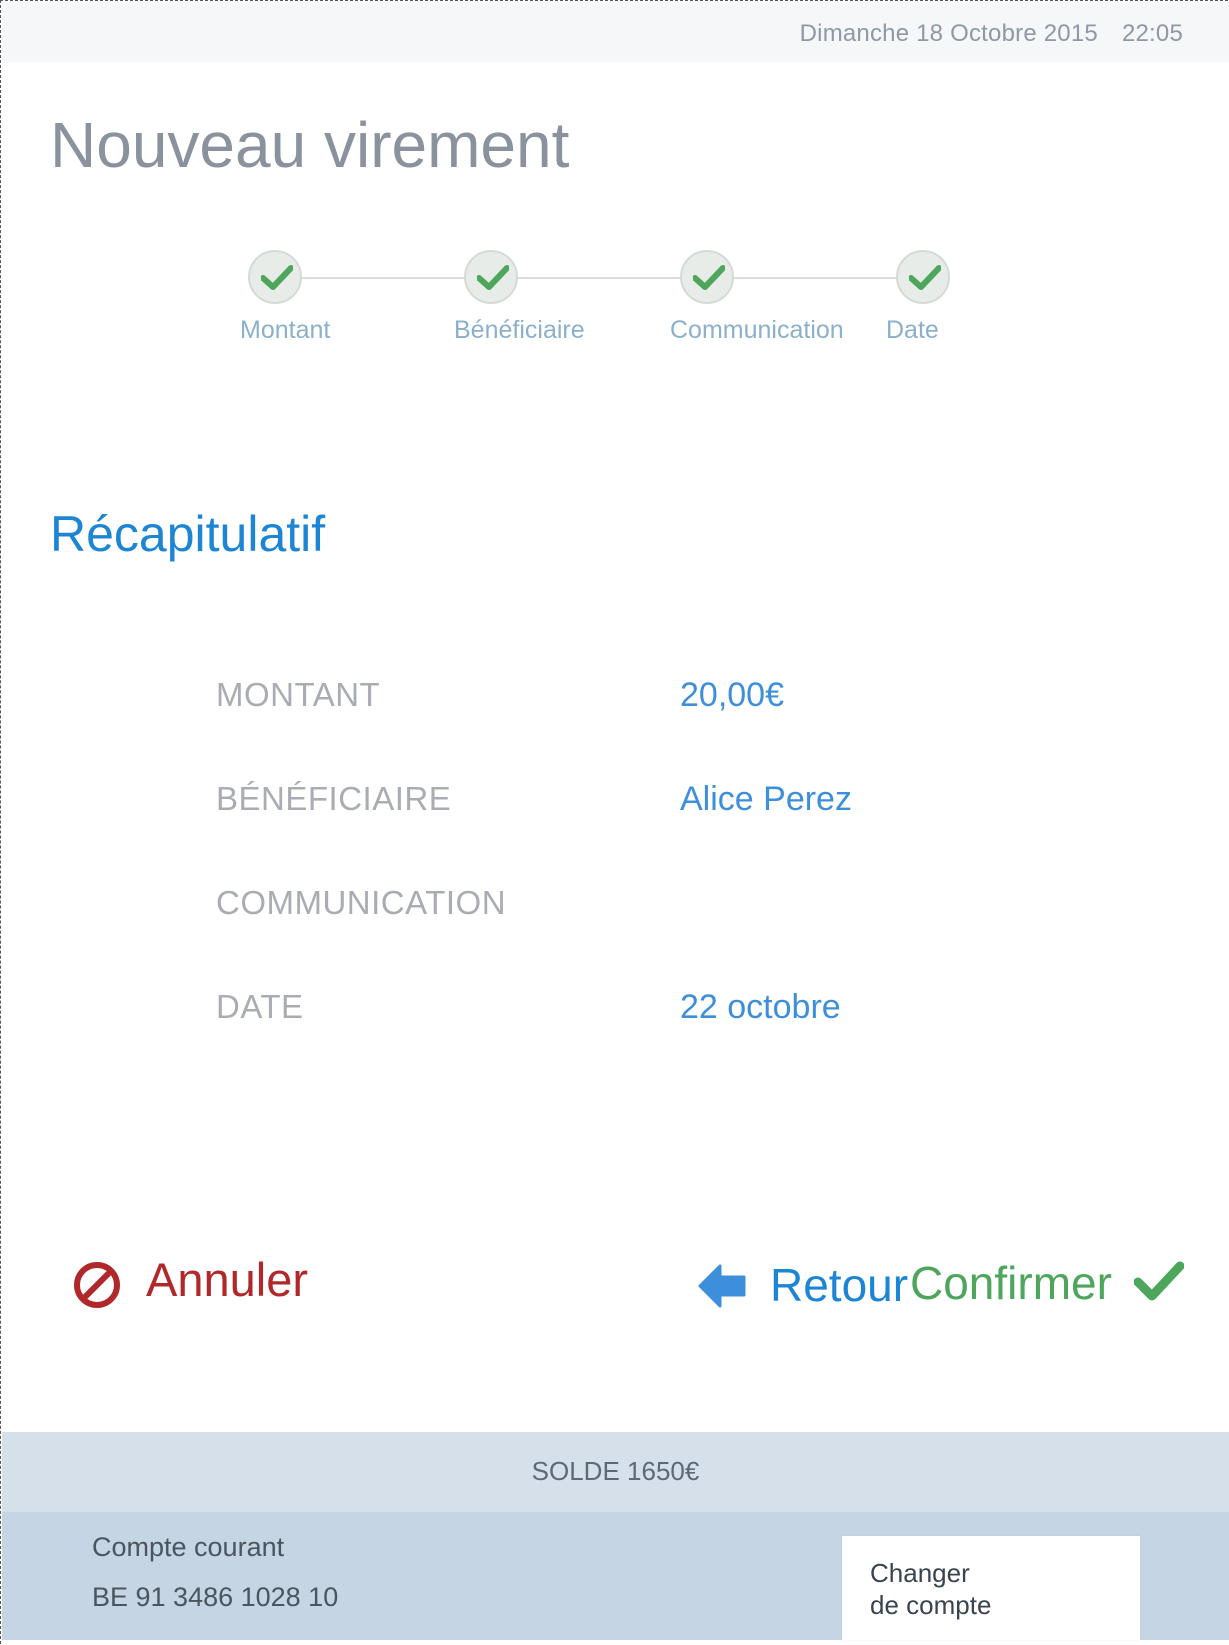 The height and width of the screenshot is (1645, 1229). I want to click on summary-row-date: DATE 22 octobre, so click(666, 1013).